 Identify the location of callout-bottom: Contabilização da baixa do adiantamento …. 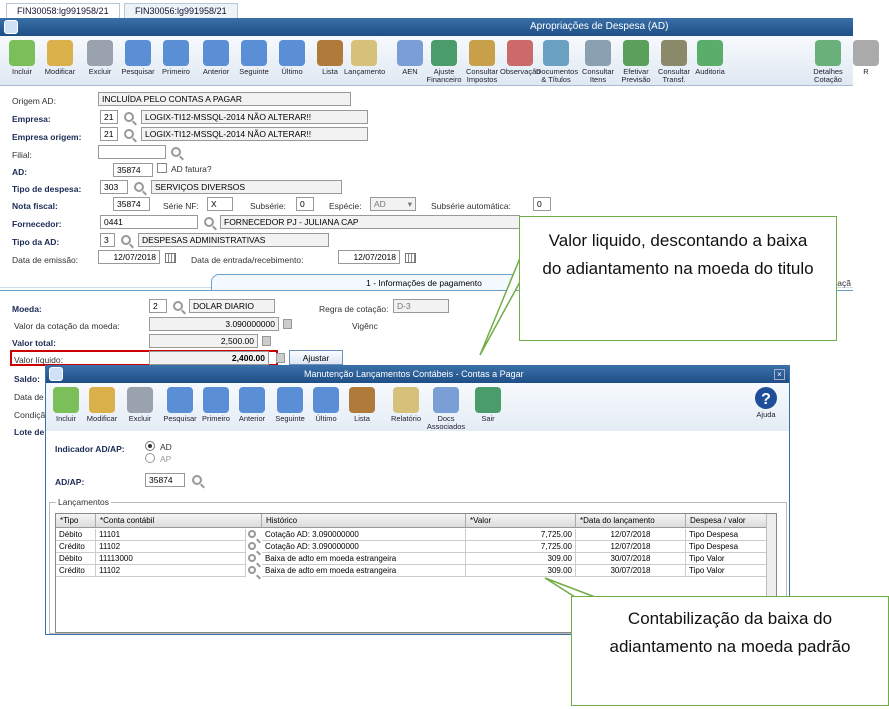
(730, 651).